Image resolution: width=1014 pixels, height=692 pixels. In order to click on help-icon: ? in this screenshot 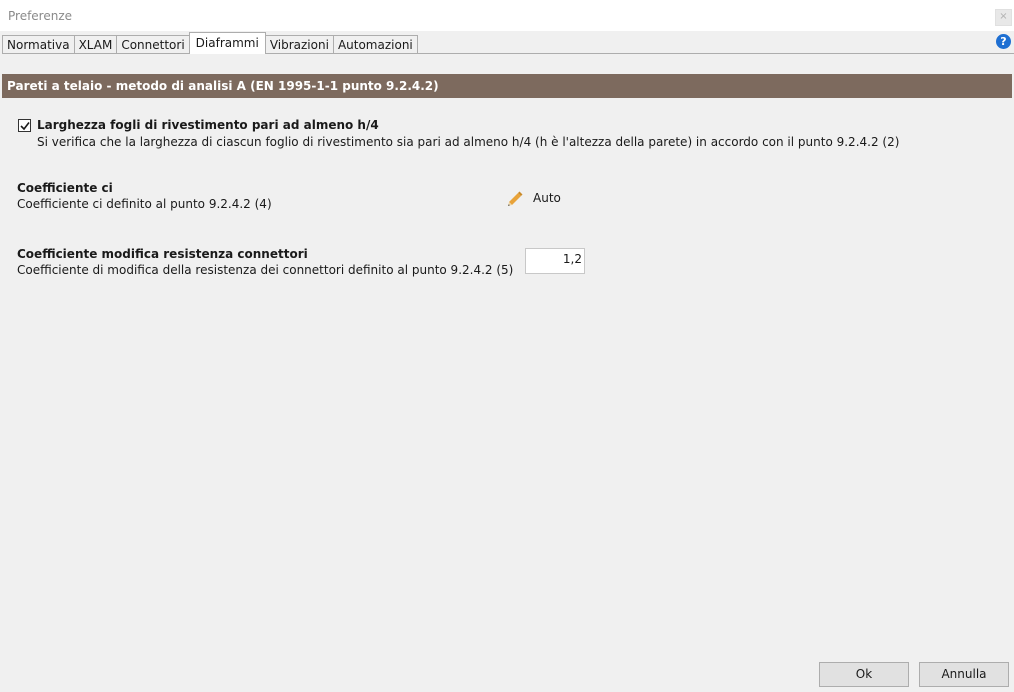, I will do `click(1003, 41)`.